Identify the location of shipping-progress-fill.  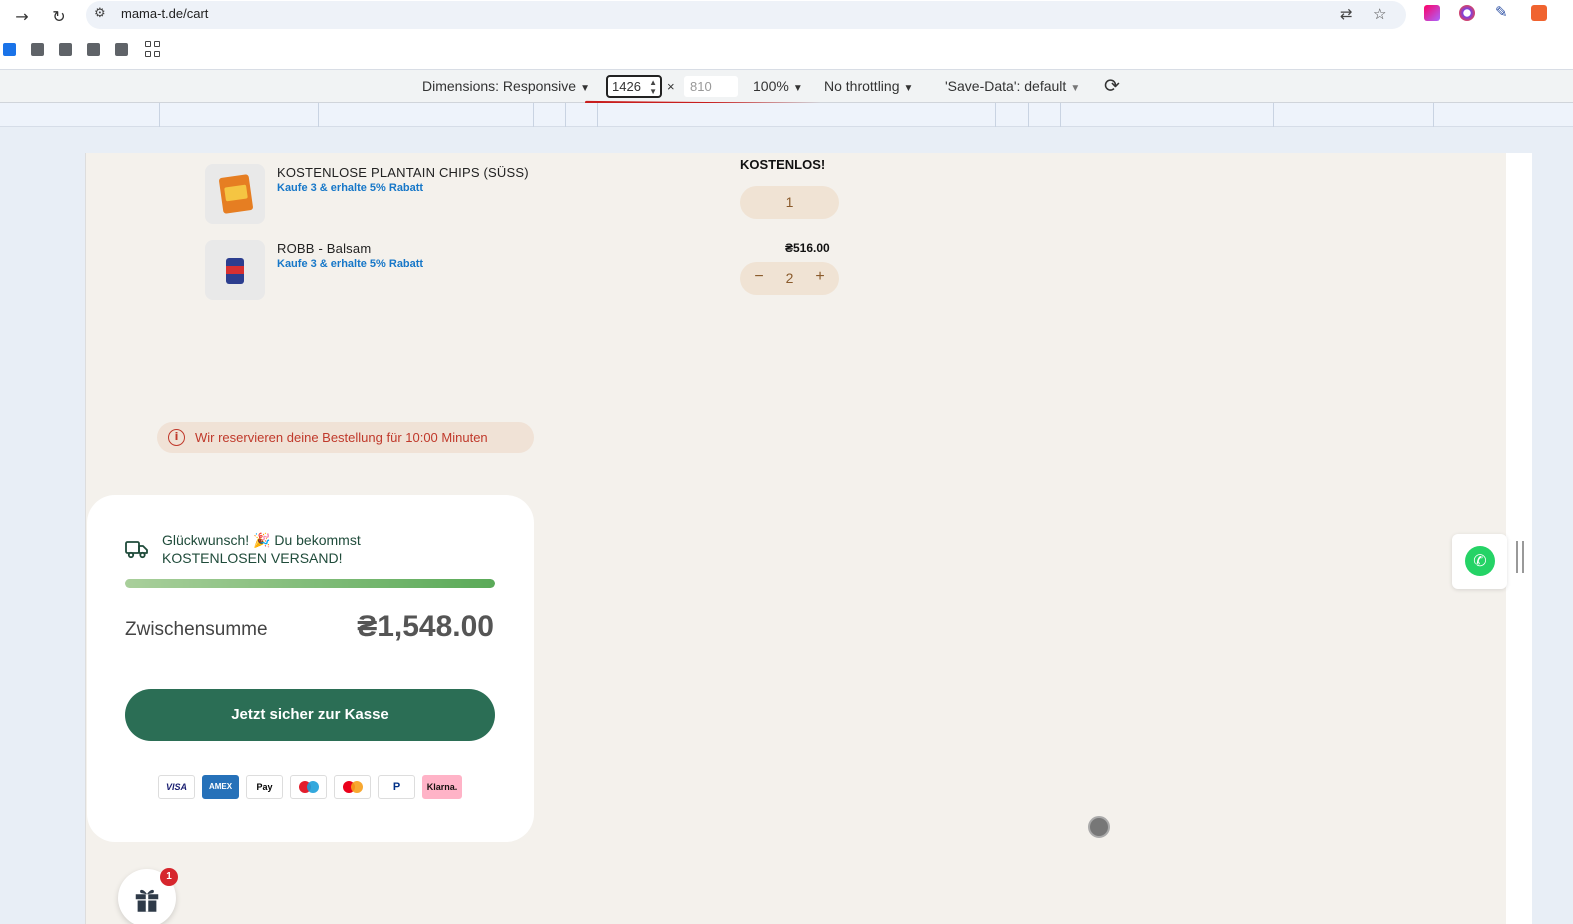
(310, 583).